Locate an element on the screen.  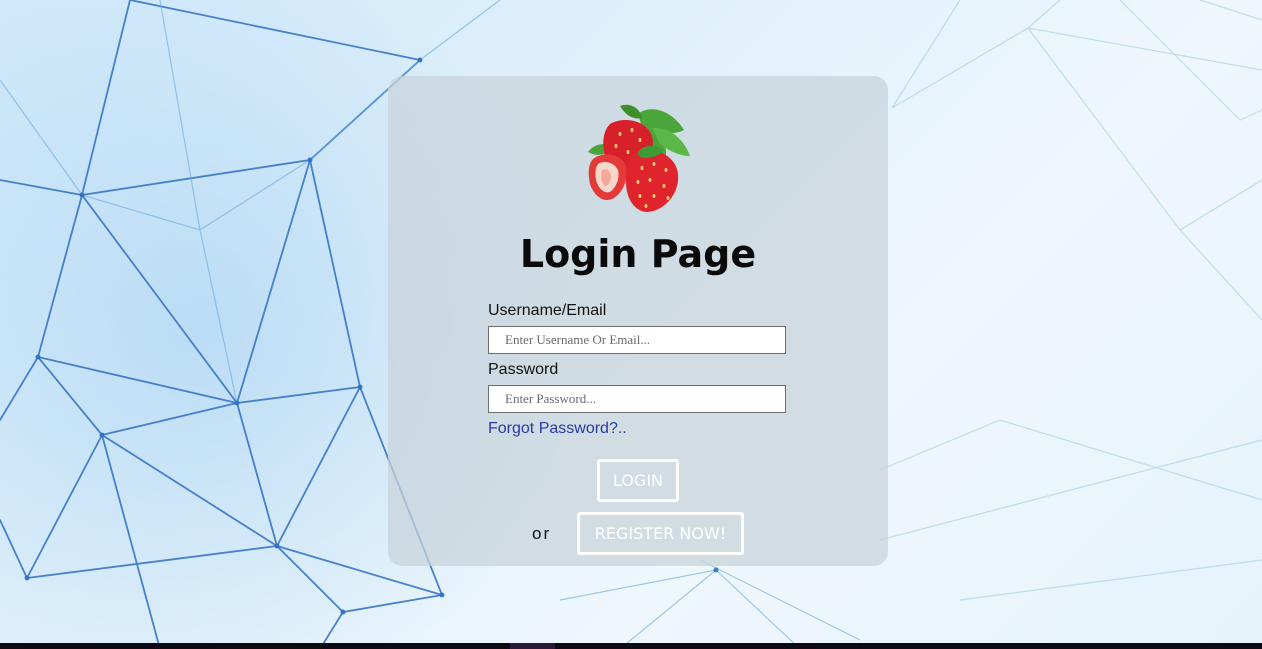
username-input is located at coordinates (637, 340).